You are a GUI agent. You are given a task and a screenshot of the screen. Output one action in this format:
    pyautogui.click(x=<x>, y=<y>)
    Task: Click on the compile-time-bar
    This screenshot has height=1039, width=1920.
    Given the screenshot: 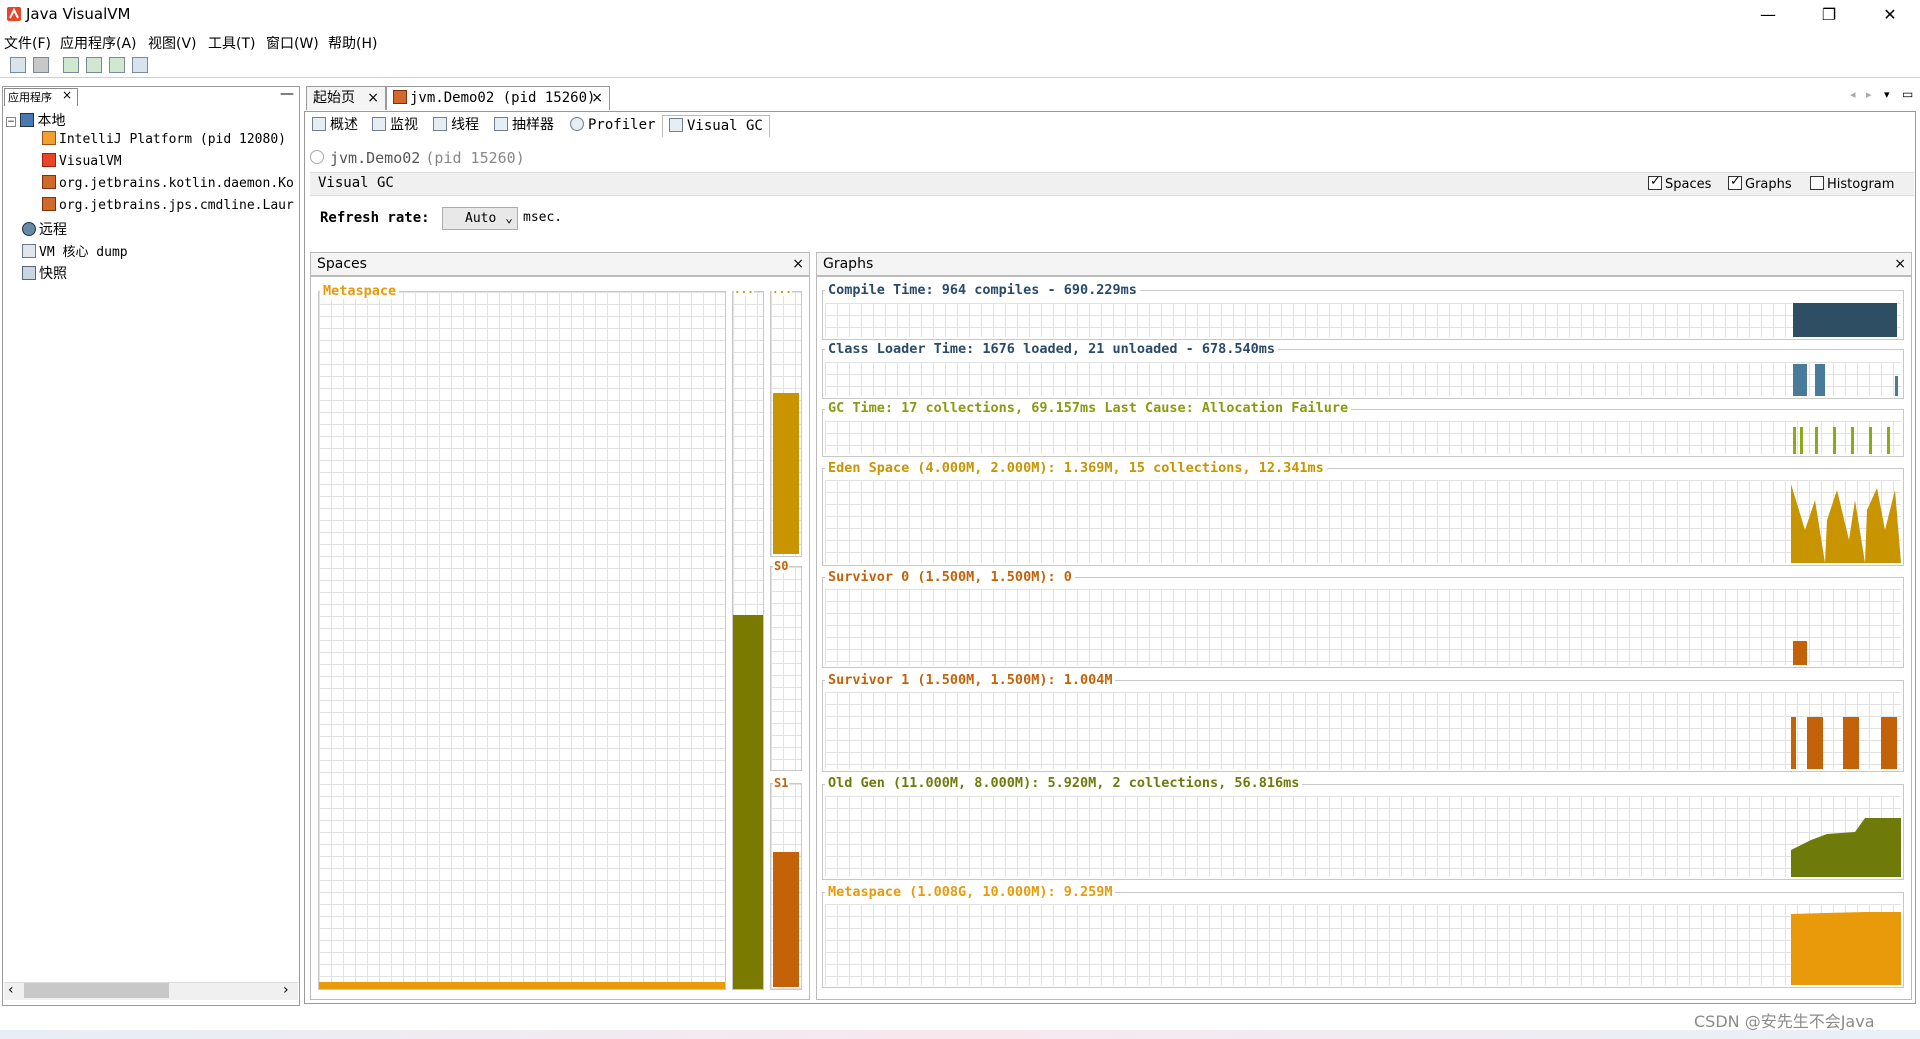 What is the action you would take?
    pyautogui.click(x=1845, y=320)
    